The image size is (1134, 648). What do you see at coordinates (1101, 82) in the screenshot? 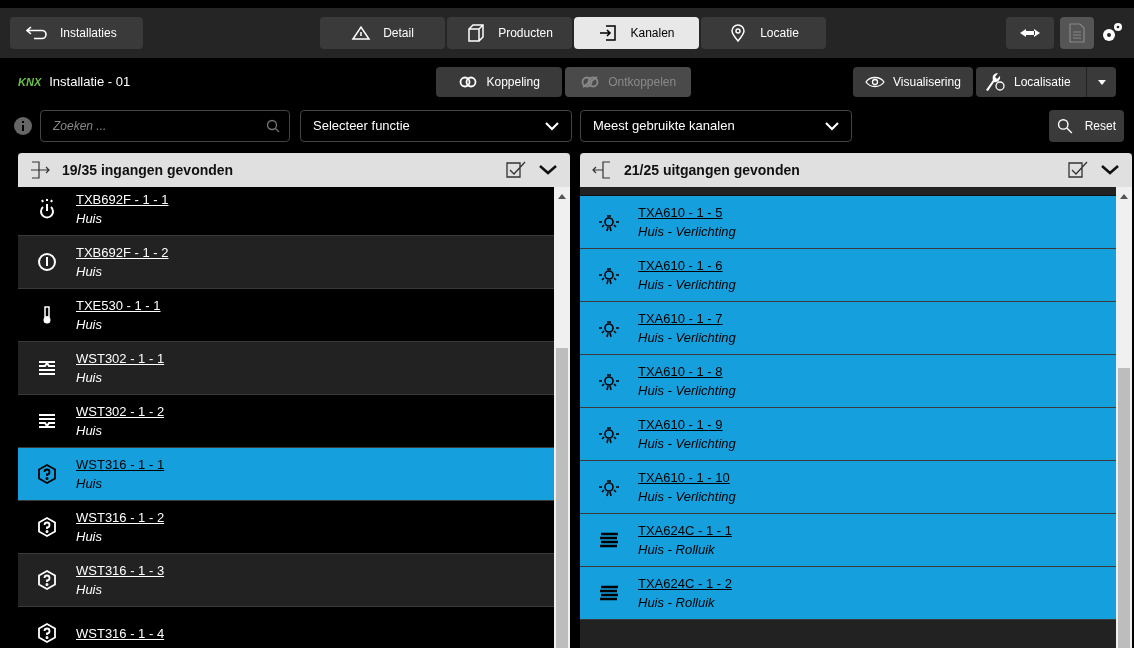
I see `caret-icon` at bounding box center [1101, 82].